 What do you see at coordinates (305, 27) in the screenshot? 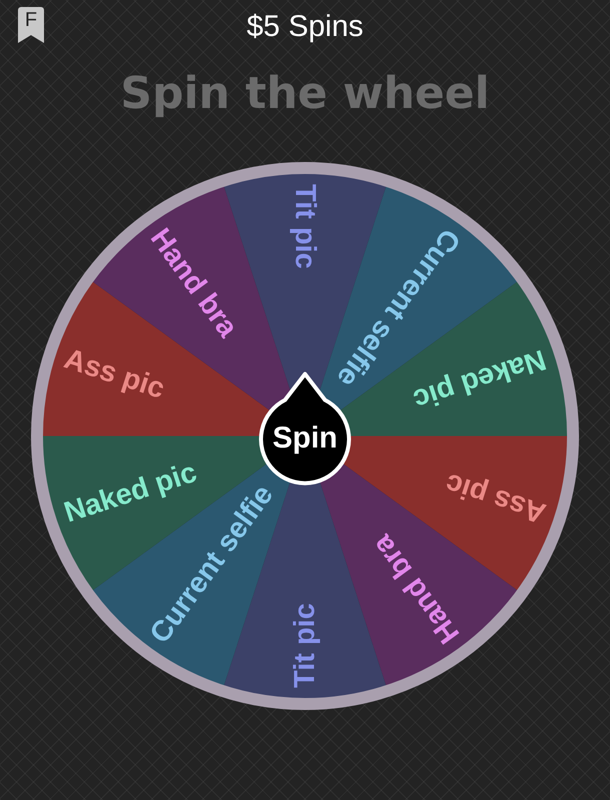
I see `screen-title: $5 Spins` at bounding box center [305, 27].